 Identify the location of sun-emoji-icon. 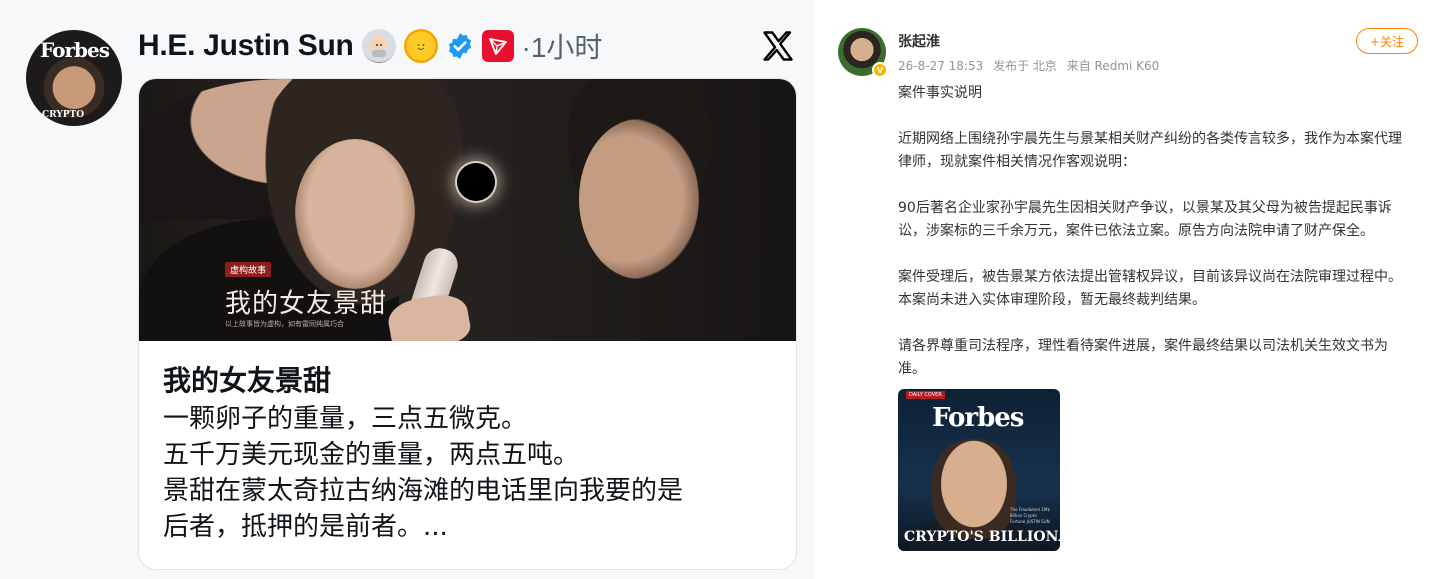
(420, 46).